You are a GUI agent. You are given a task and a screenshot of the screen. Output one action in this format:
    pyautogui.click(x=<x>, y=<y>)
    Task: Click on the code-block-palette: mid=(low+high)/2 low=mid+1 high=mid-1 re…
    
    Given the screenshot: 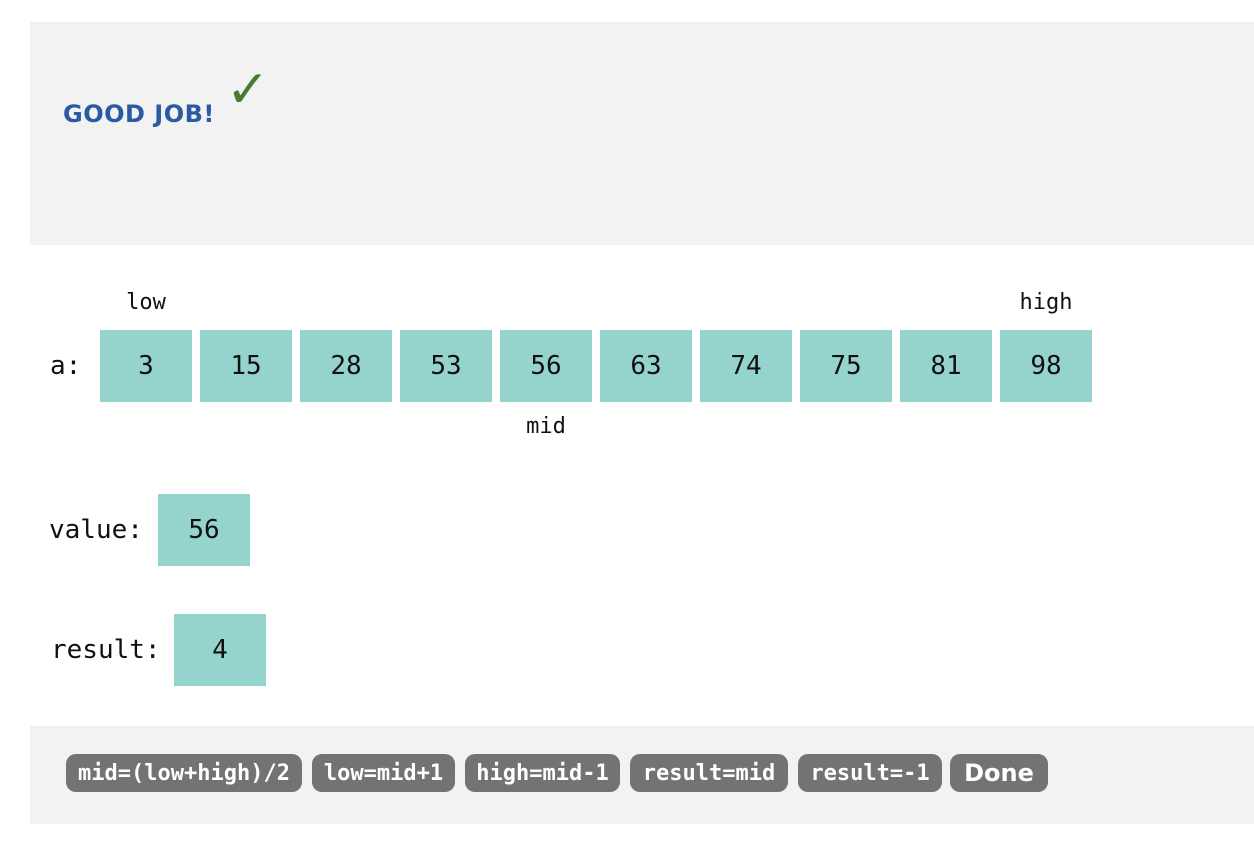 What is the action you would take?
    pyautogui.click(x=642, y=775)
    